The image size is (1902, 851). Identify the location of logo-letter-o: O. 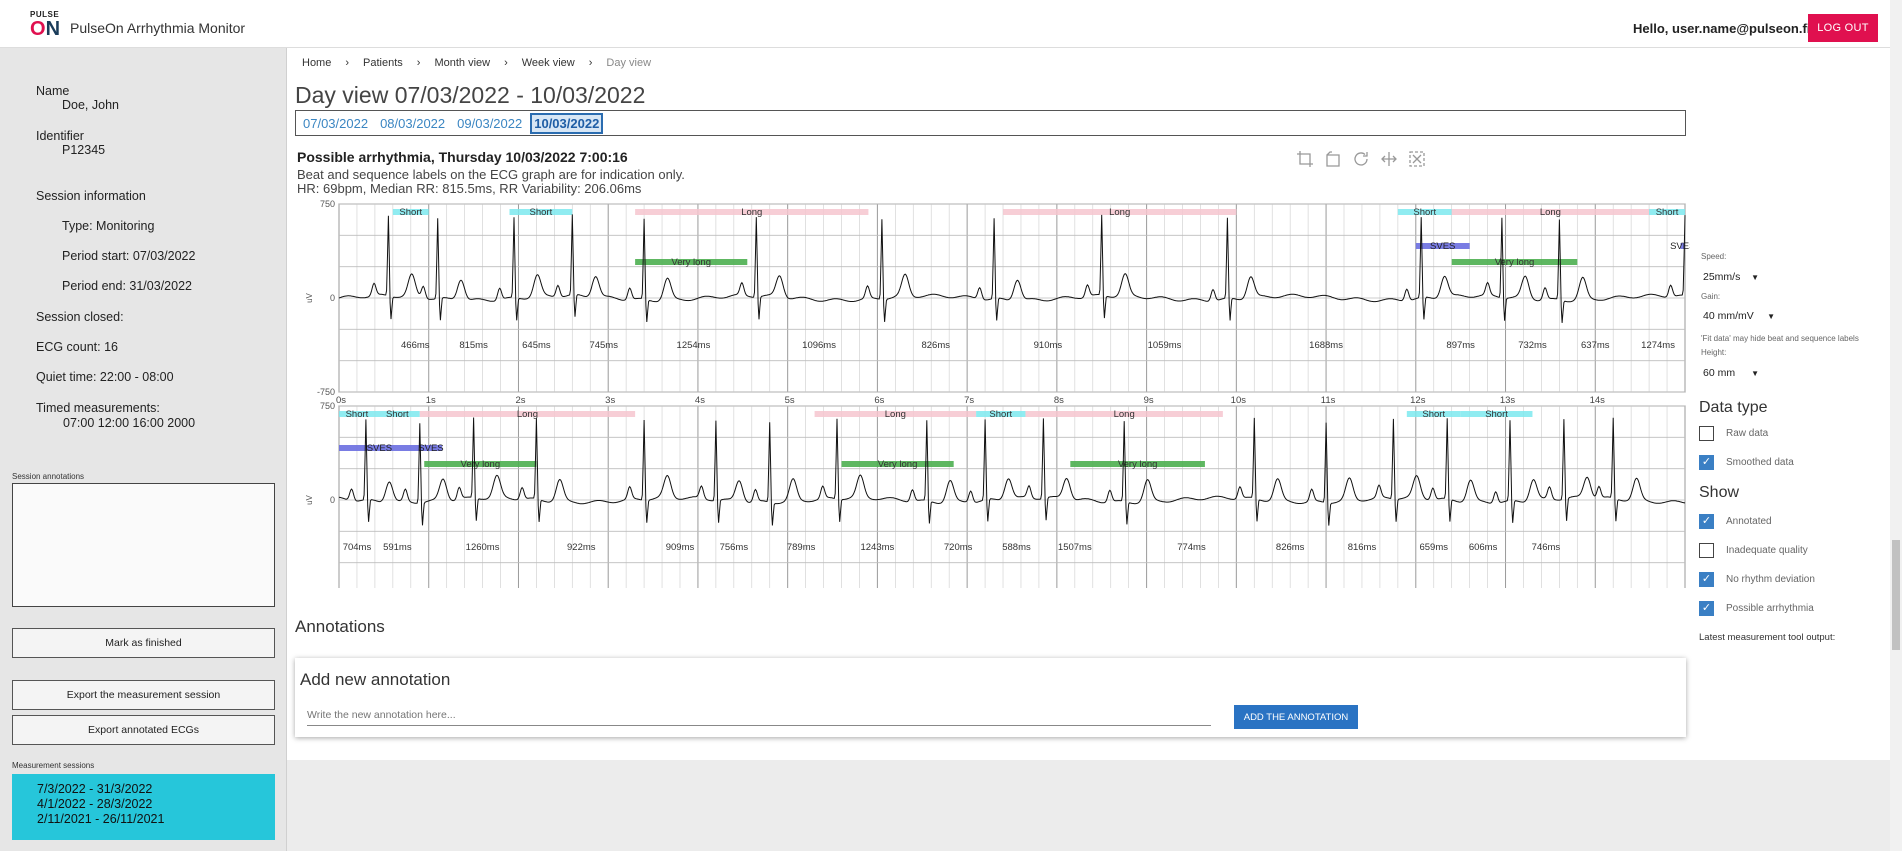
(38, 29).